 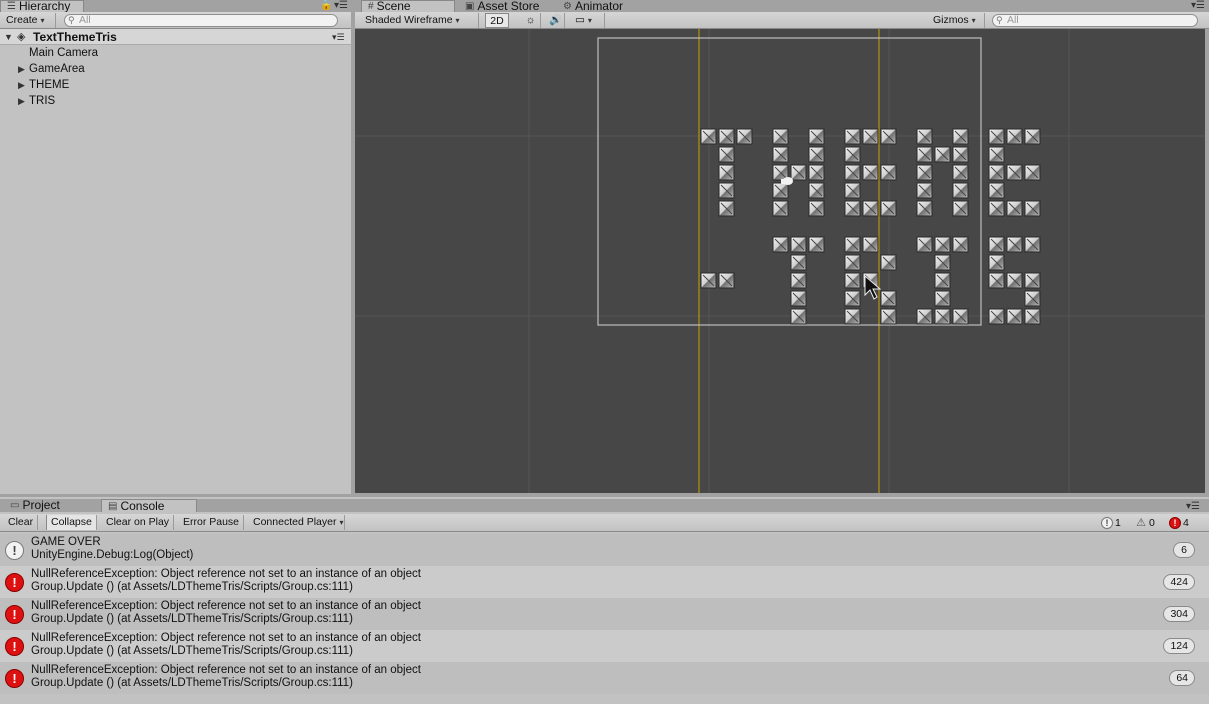 What do you see at coordinates (71, 522) in the screenshot?
I see `collapse-button: Collapse` at bounding box center [71, 522].